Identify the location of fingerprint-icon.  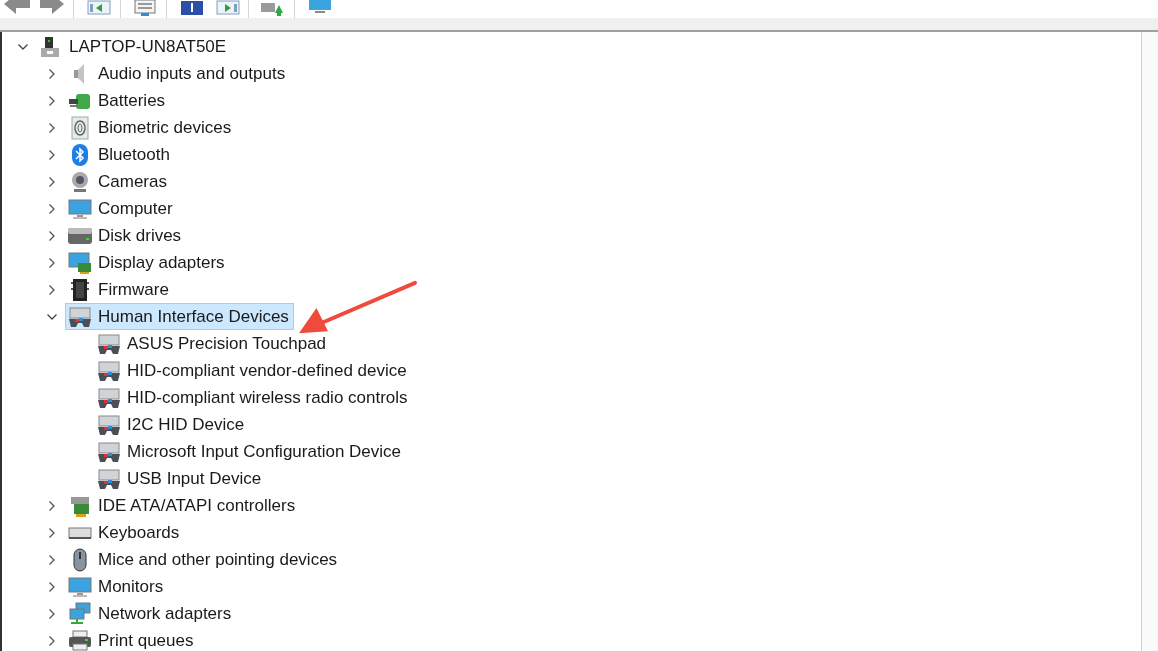
(80, 127).